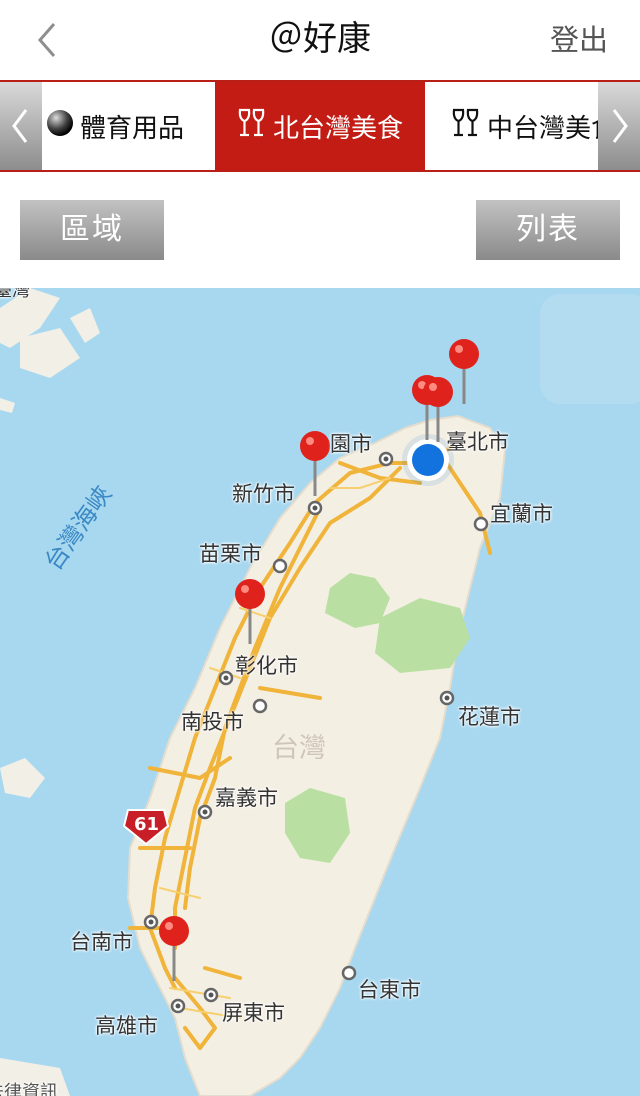 The width and height of the screenshot is (640, 1096). Describe the element at coordinates (230, 554) in the screenshot. I see `map-label-city: 苗栗市` at that location.